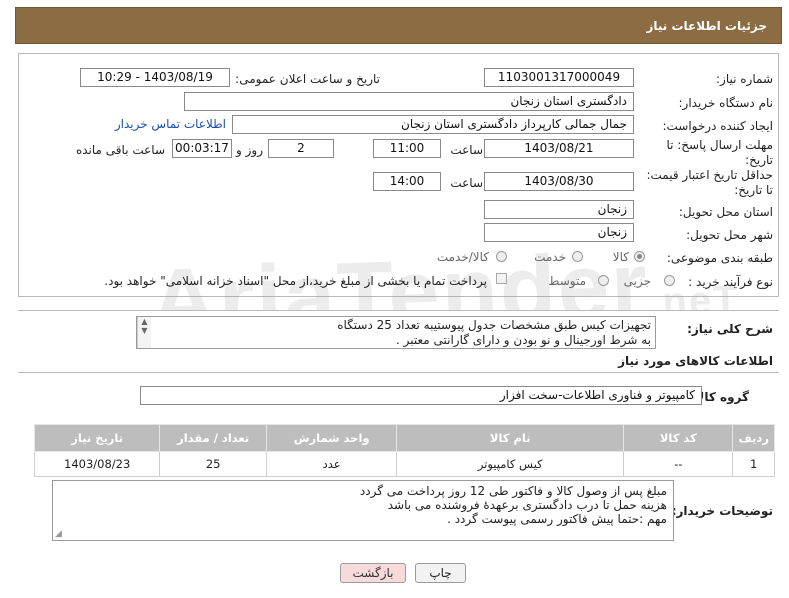 The height and width of the screenshot is (598, 789). What do you see at coordinates (717, 126) in the screenshot?
I see `creator-label: ایجاد کننده درخواست:` at bounding box center [717, 126].